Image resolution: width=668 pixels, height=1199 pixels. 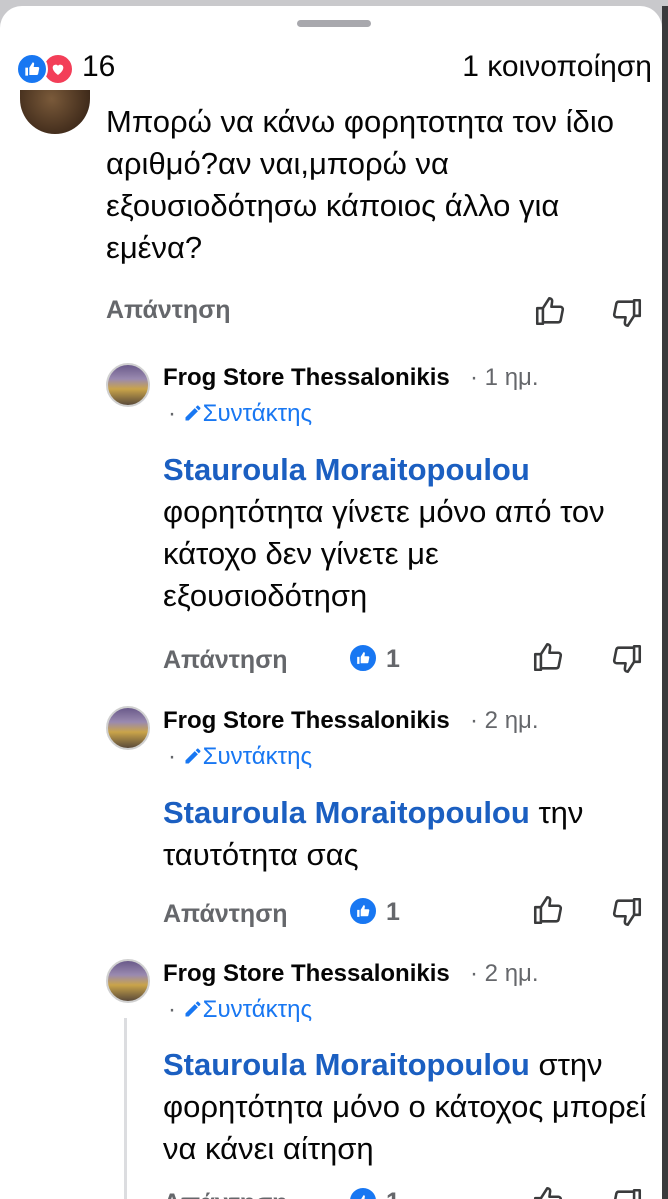 What do you see at coordinates (665, 602) in the screenshot?
I see `scrollbar` at bounding box center [665, 602].